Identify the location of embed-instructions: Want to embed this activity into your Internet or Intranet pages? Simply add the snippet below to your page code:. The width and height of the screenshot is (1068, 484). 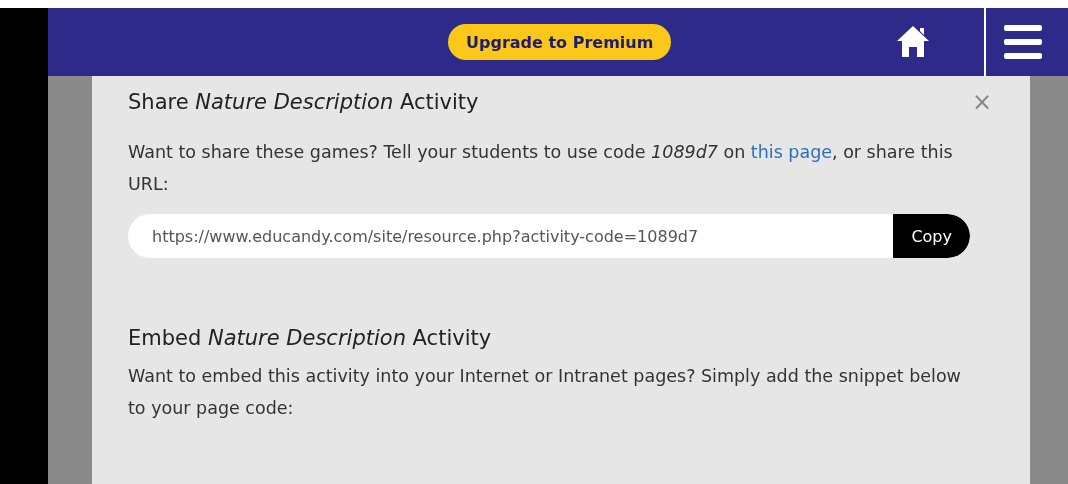
(545, 392).